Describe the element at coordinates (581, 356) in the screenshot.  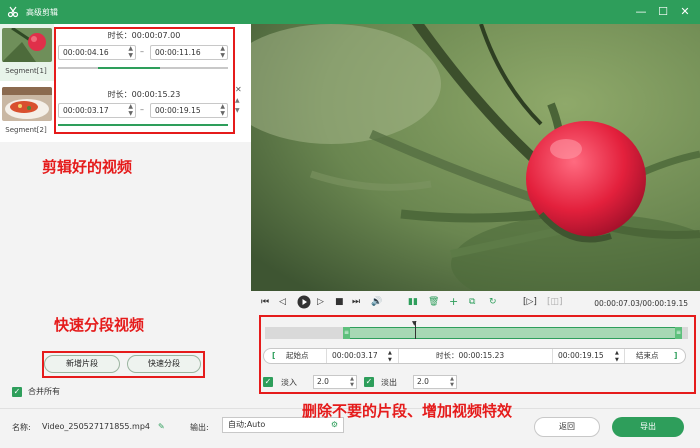
I see `trim-end-input: 00:00:19.15` at that location.